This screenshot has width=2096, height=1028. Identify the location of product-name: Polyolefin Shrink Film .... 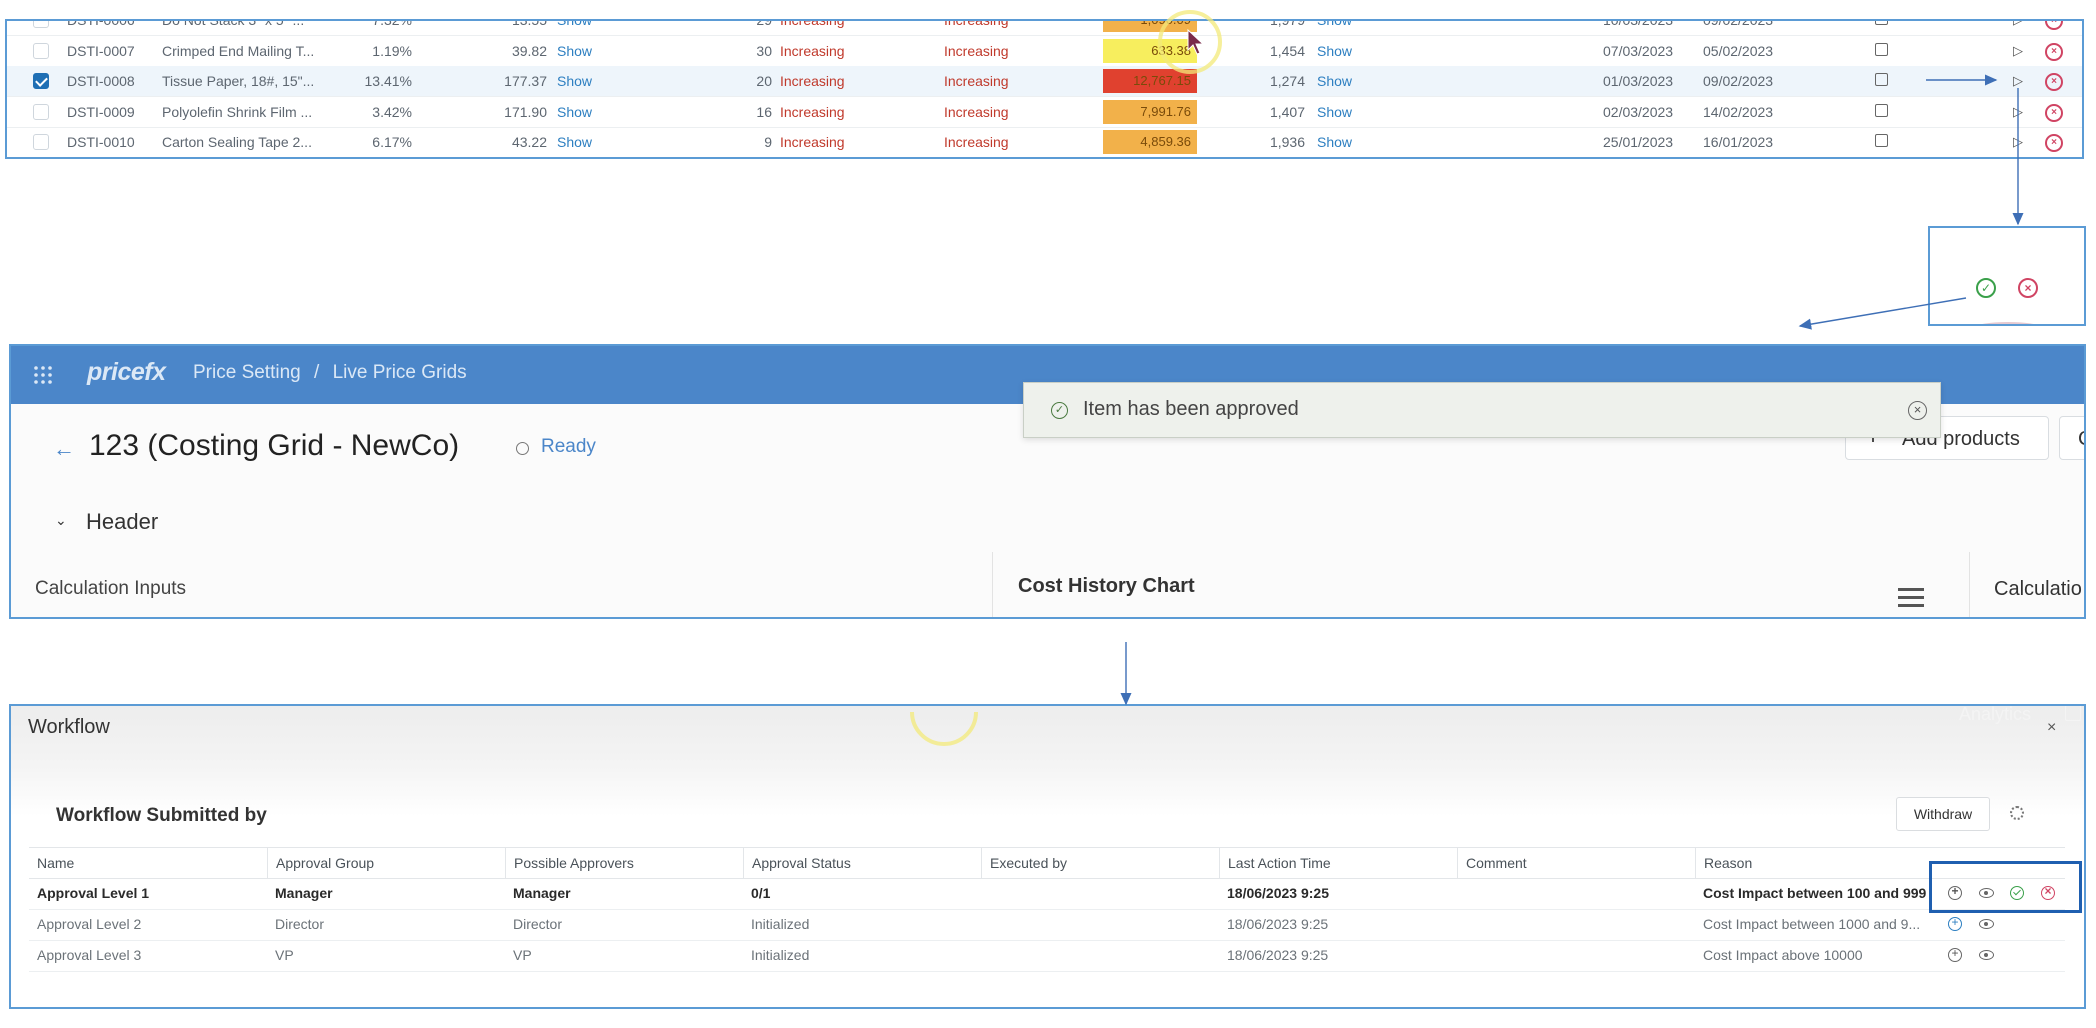
(237, 111).